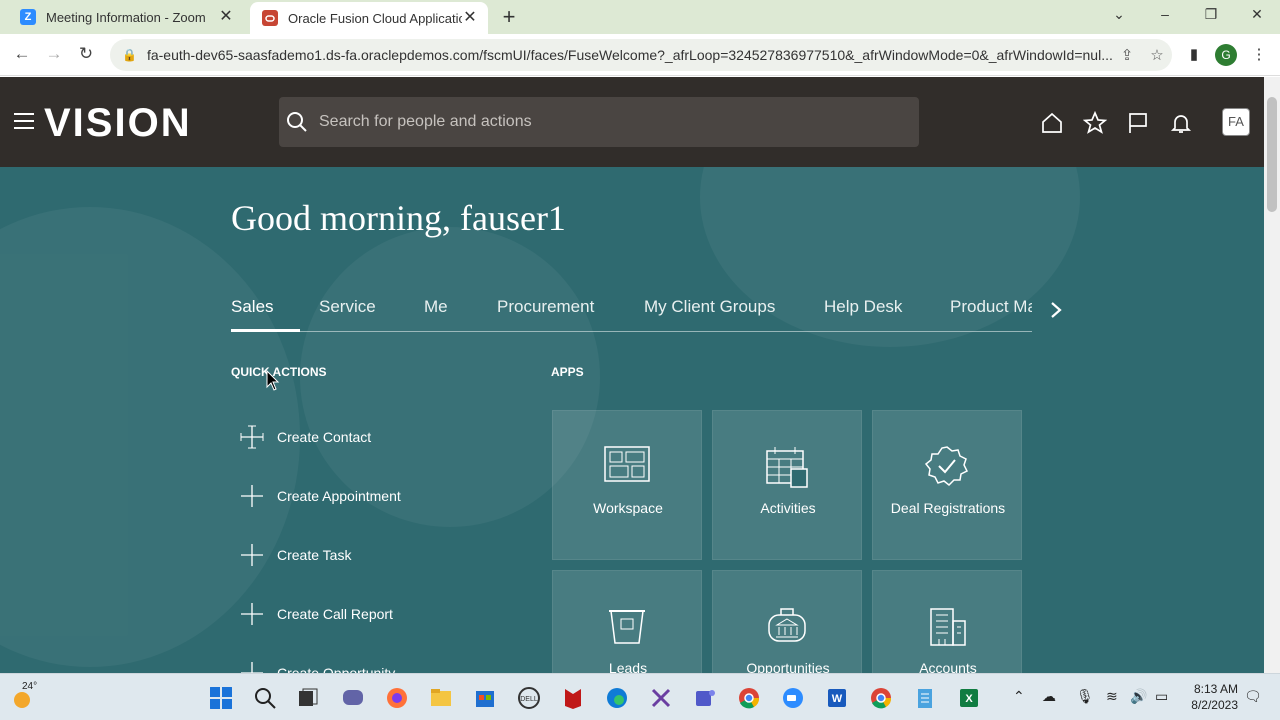 This screenshot has width=1280, height=720. I want to click on profile-avatar: G, so click(1226, 55).